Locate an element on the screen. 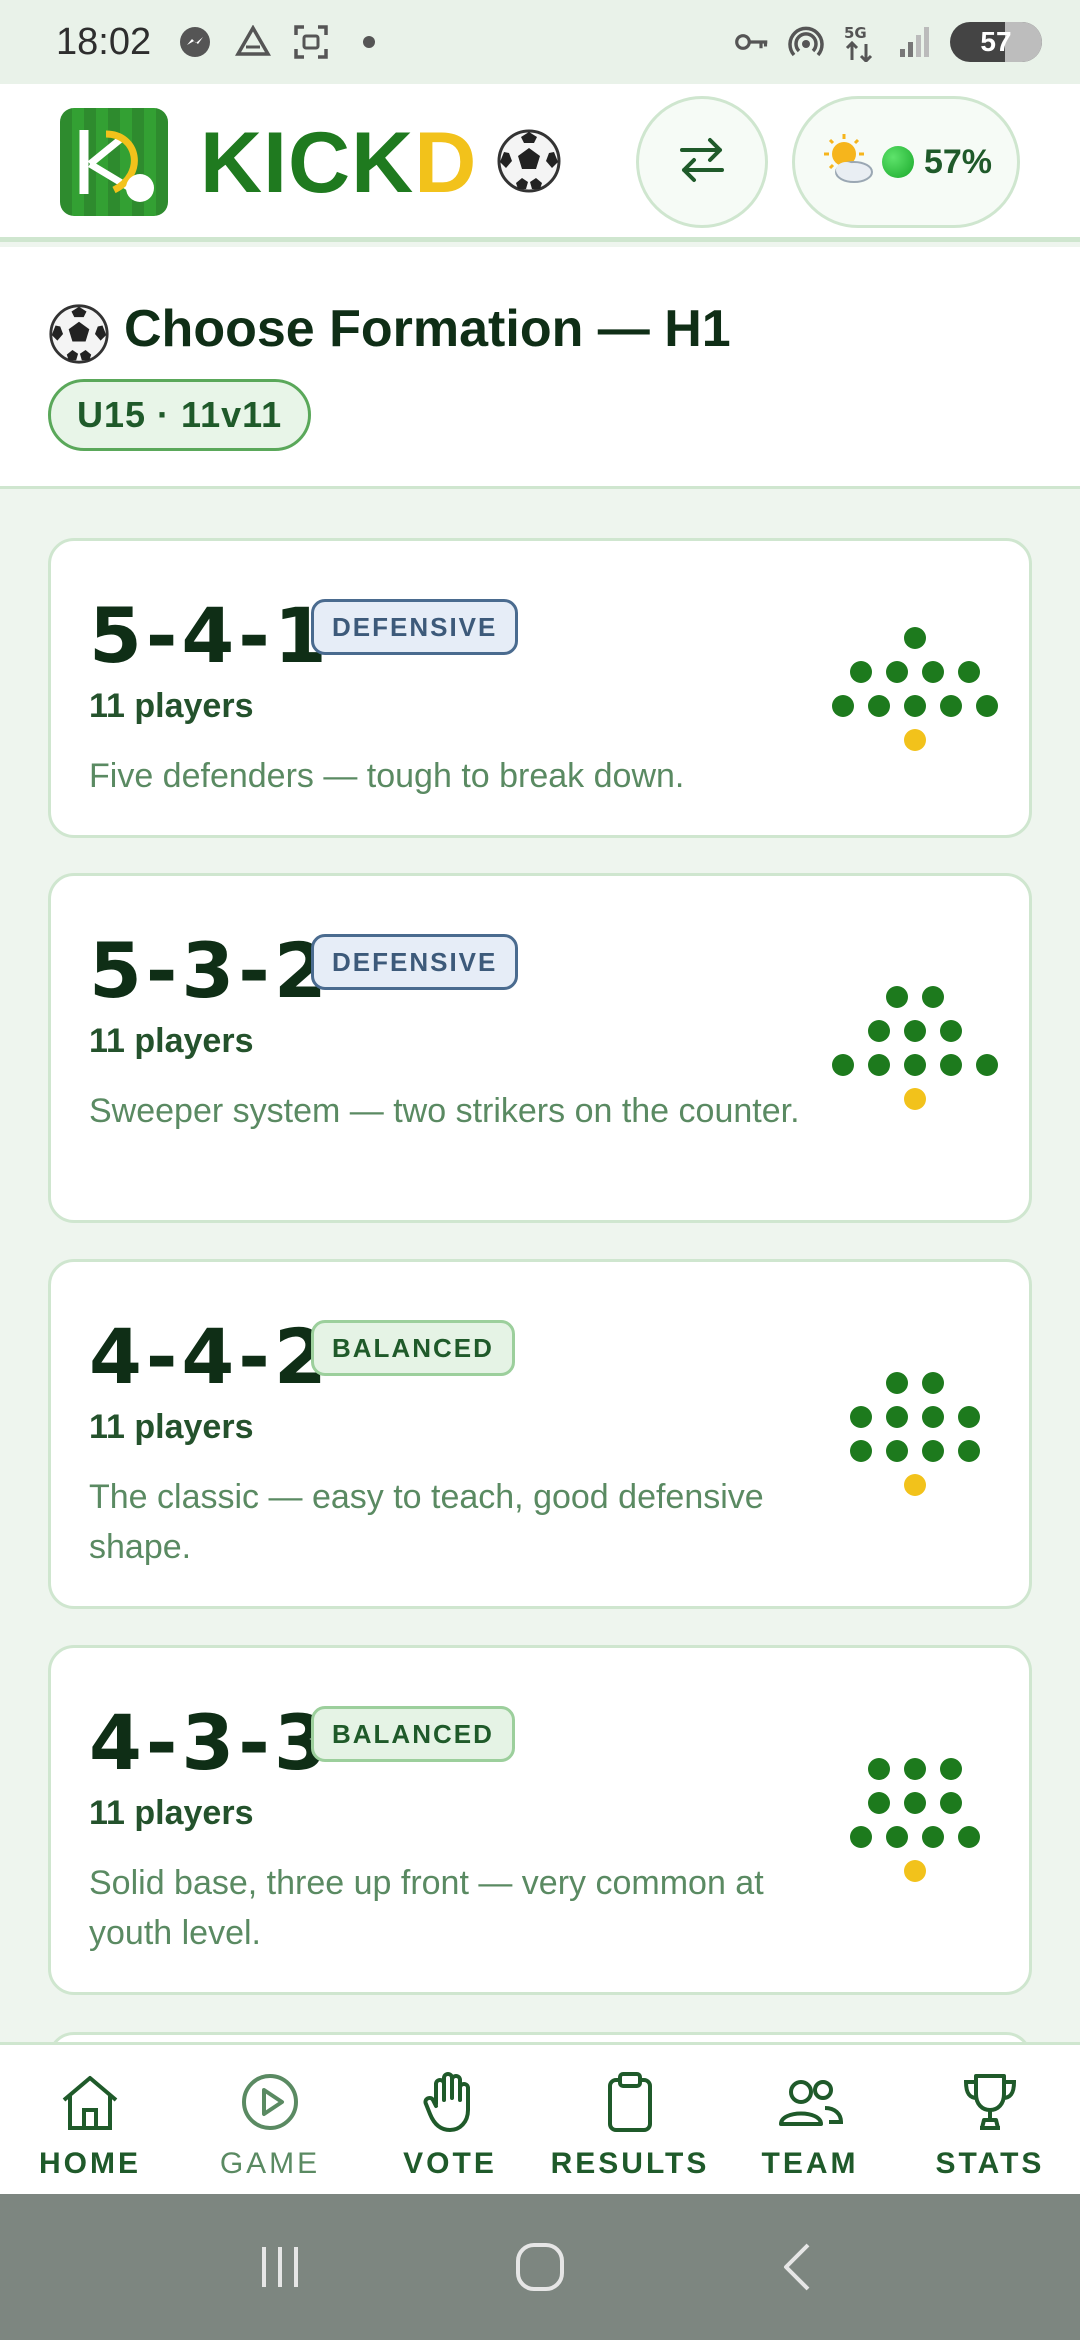 Image resolution: width=1080 pixels, height=2340 pixels. bottom-navigation: HOME GAME VOTE RESULTS TEAM STATS is located at coordinates (540, 2118).